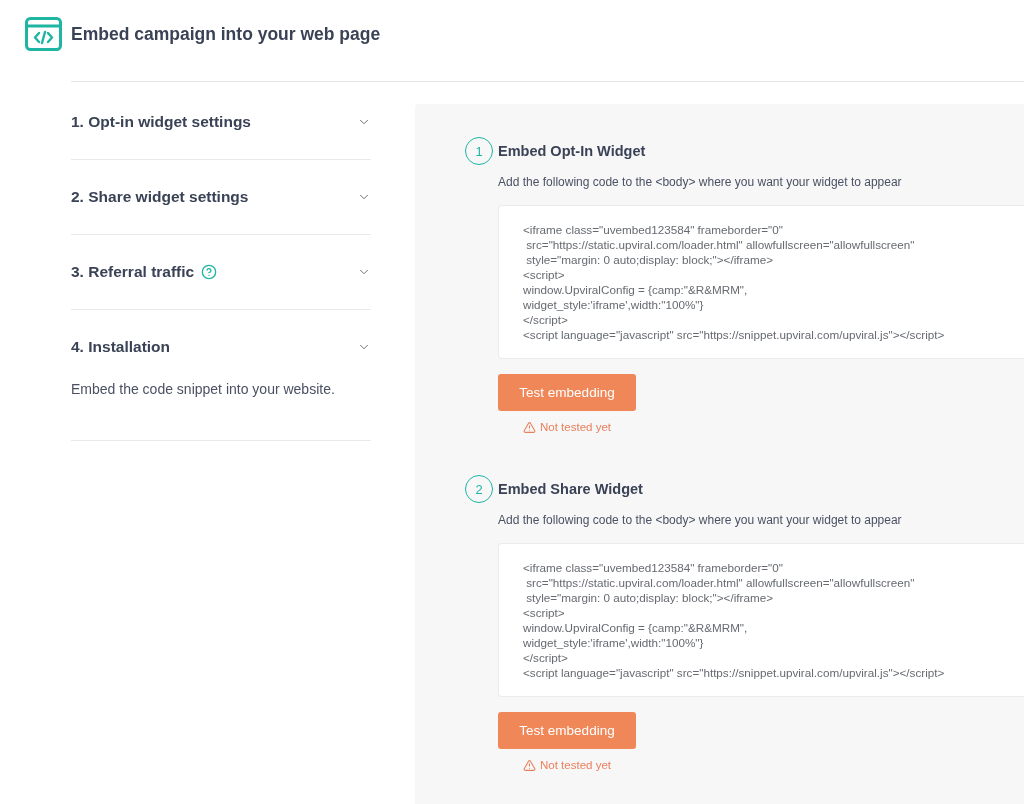 The height and width of the screenshot is (804, 1024). What do you see at coordinates (160, 197) in the screenshot?
I see `accordion-title: 2. Share widget settings` at bounding box center [160, 197].